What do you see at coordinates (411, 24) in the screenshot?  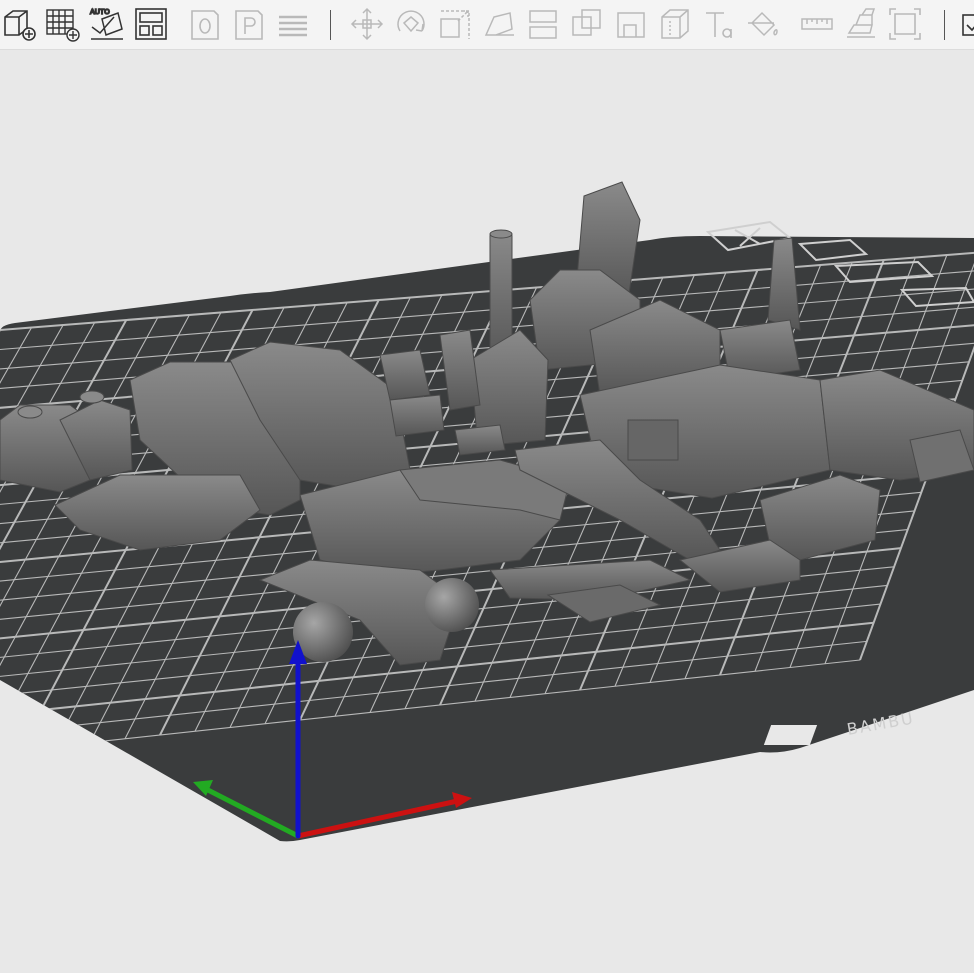 I see `rotate-icon` at bounding box center [411, 24].